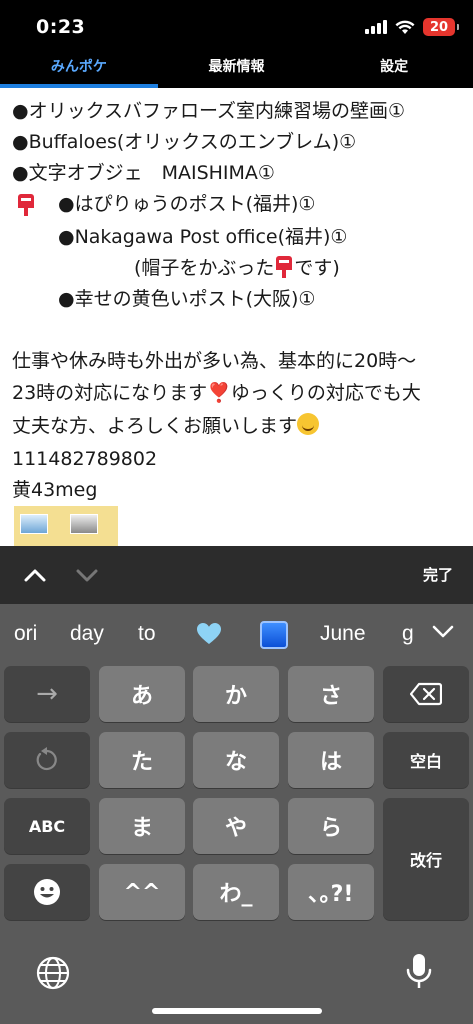 The width and height of the screenshot is (473, 1024). I want to click on return-key-label: 改行, so click(425, 860).